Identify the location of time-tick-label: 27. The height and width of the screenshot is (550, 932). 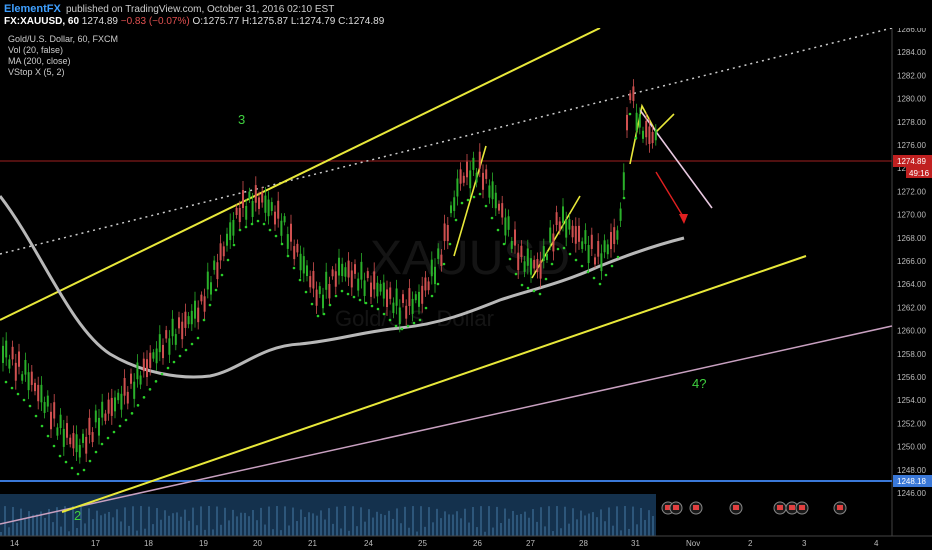
(530, 543).